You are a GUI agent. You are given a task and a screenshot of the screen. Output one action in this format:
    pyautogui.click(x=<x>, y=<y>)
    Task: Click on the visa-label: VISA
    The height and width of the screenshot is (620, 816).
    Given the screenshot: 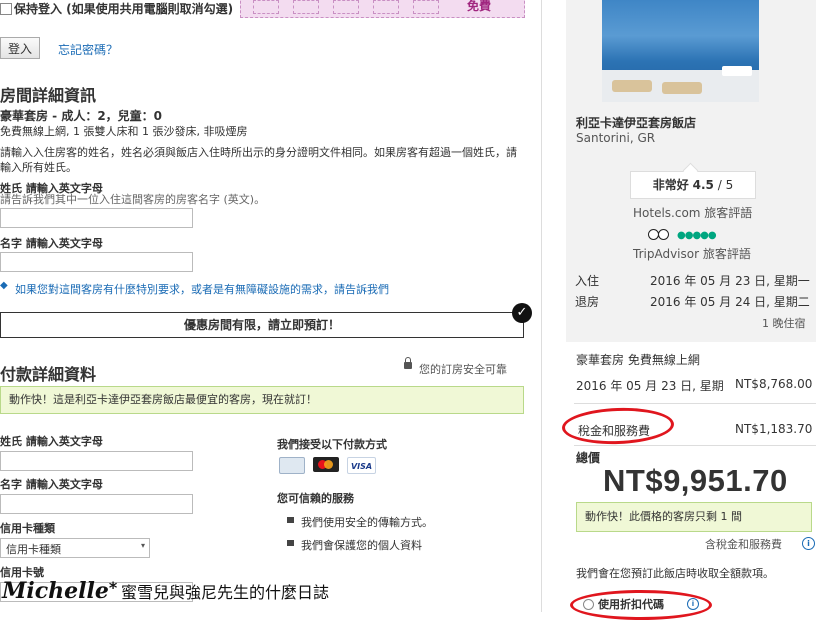 What is the action you would take?
    pyautogui.click(x=361, y=466)
    